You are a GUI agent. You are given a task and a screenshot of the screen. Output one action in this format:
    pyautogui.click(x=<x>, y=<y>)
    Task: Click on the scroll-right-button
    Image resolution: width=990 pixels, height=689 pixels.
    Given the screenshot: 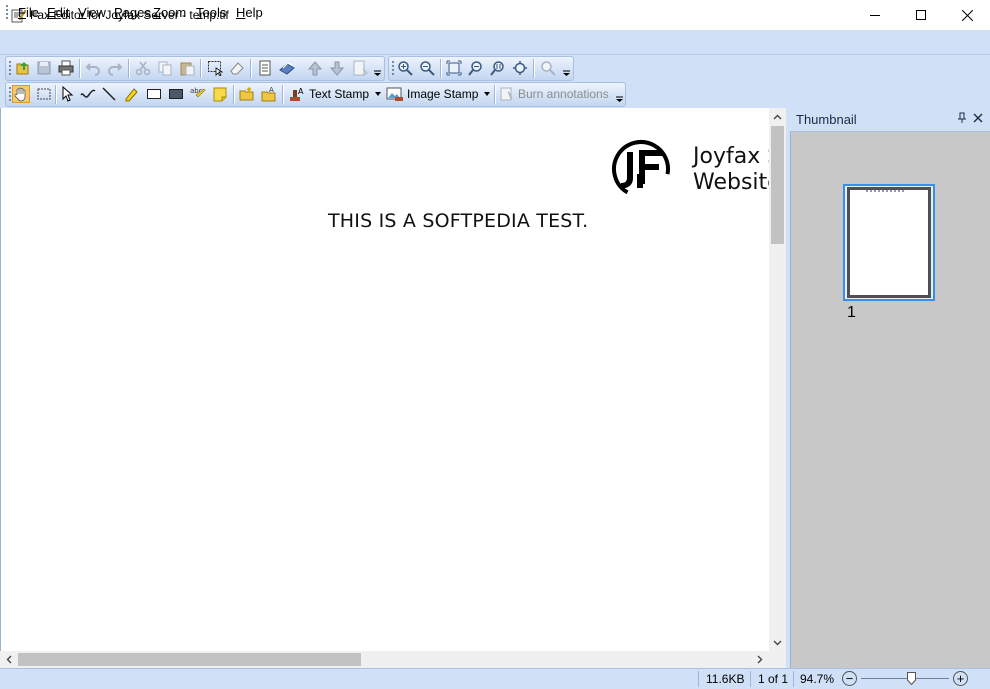 What is the action you would take?
    pyautogui.click(x=760, y=659)
    